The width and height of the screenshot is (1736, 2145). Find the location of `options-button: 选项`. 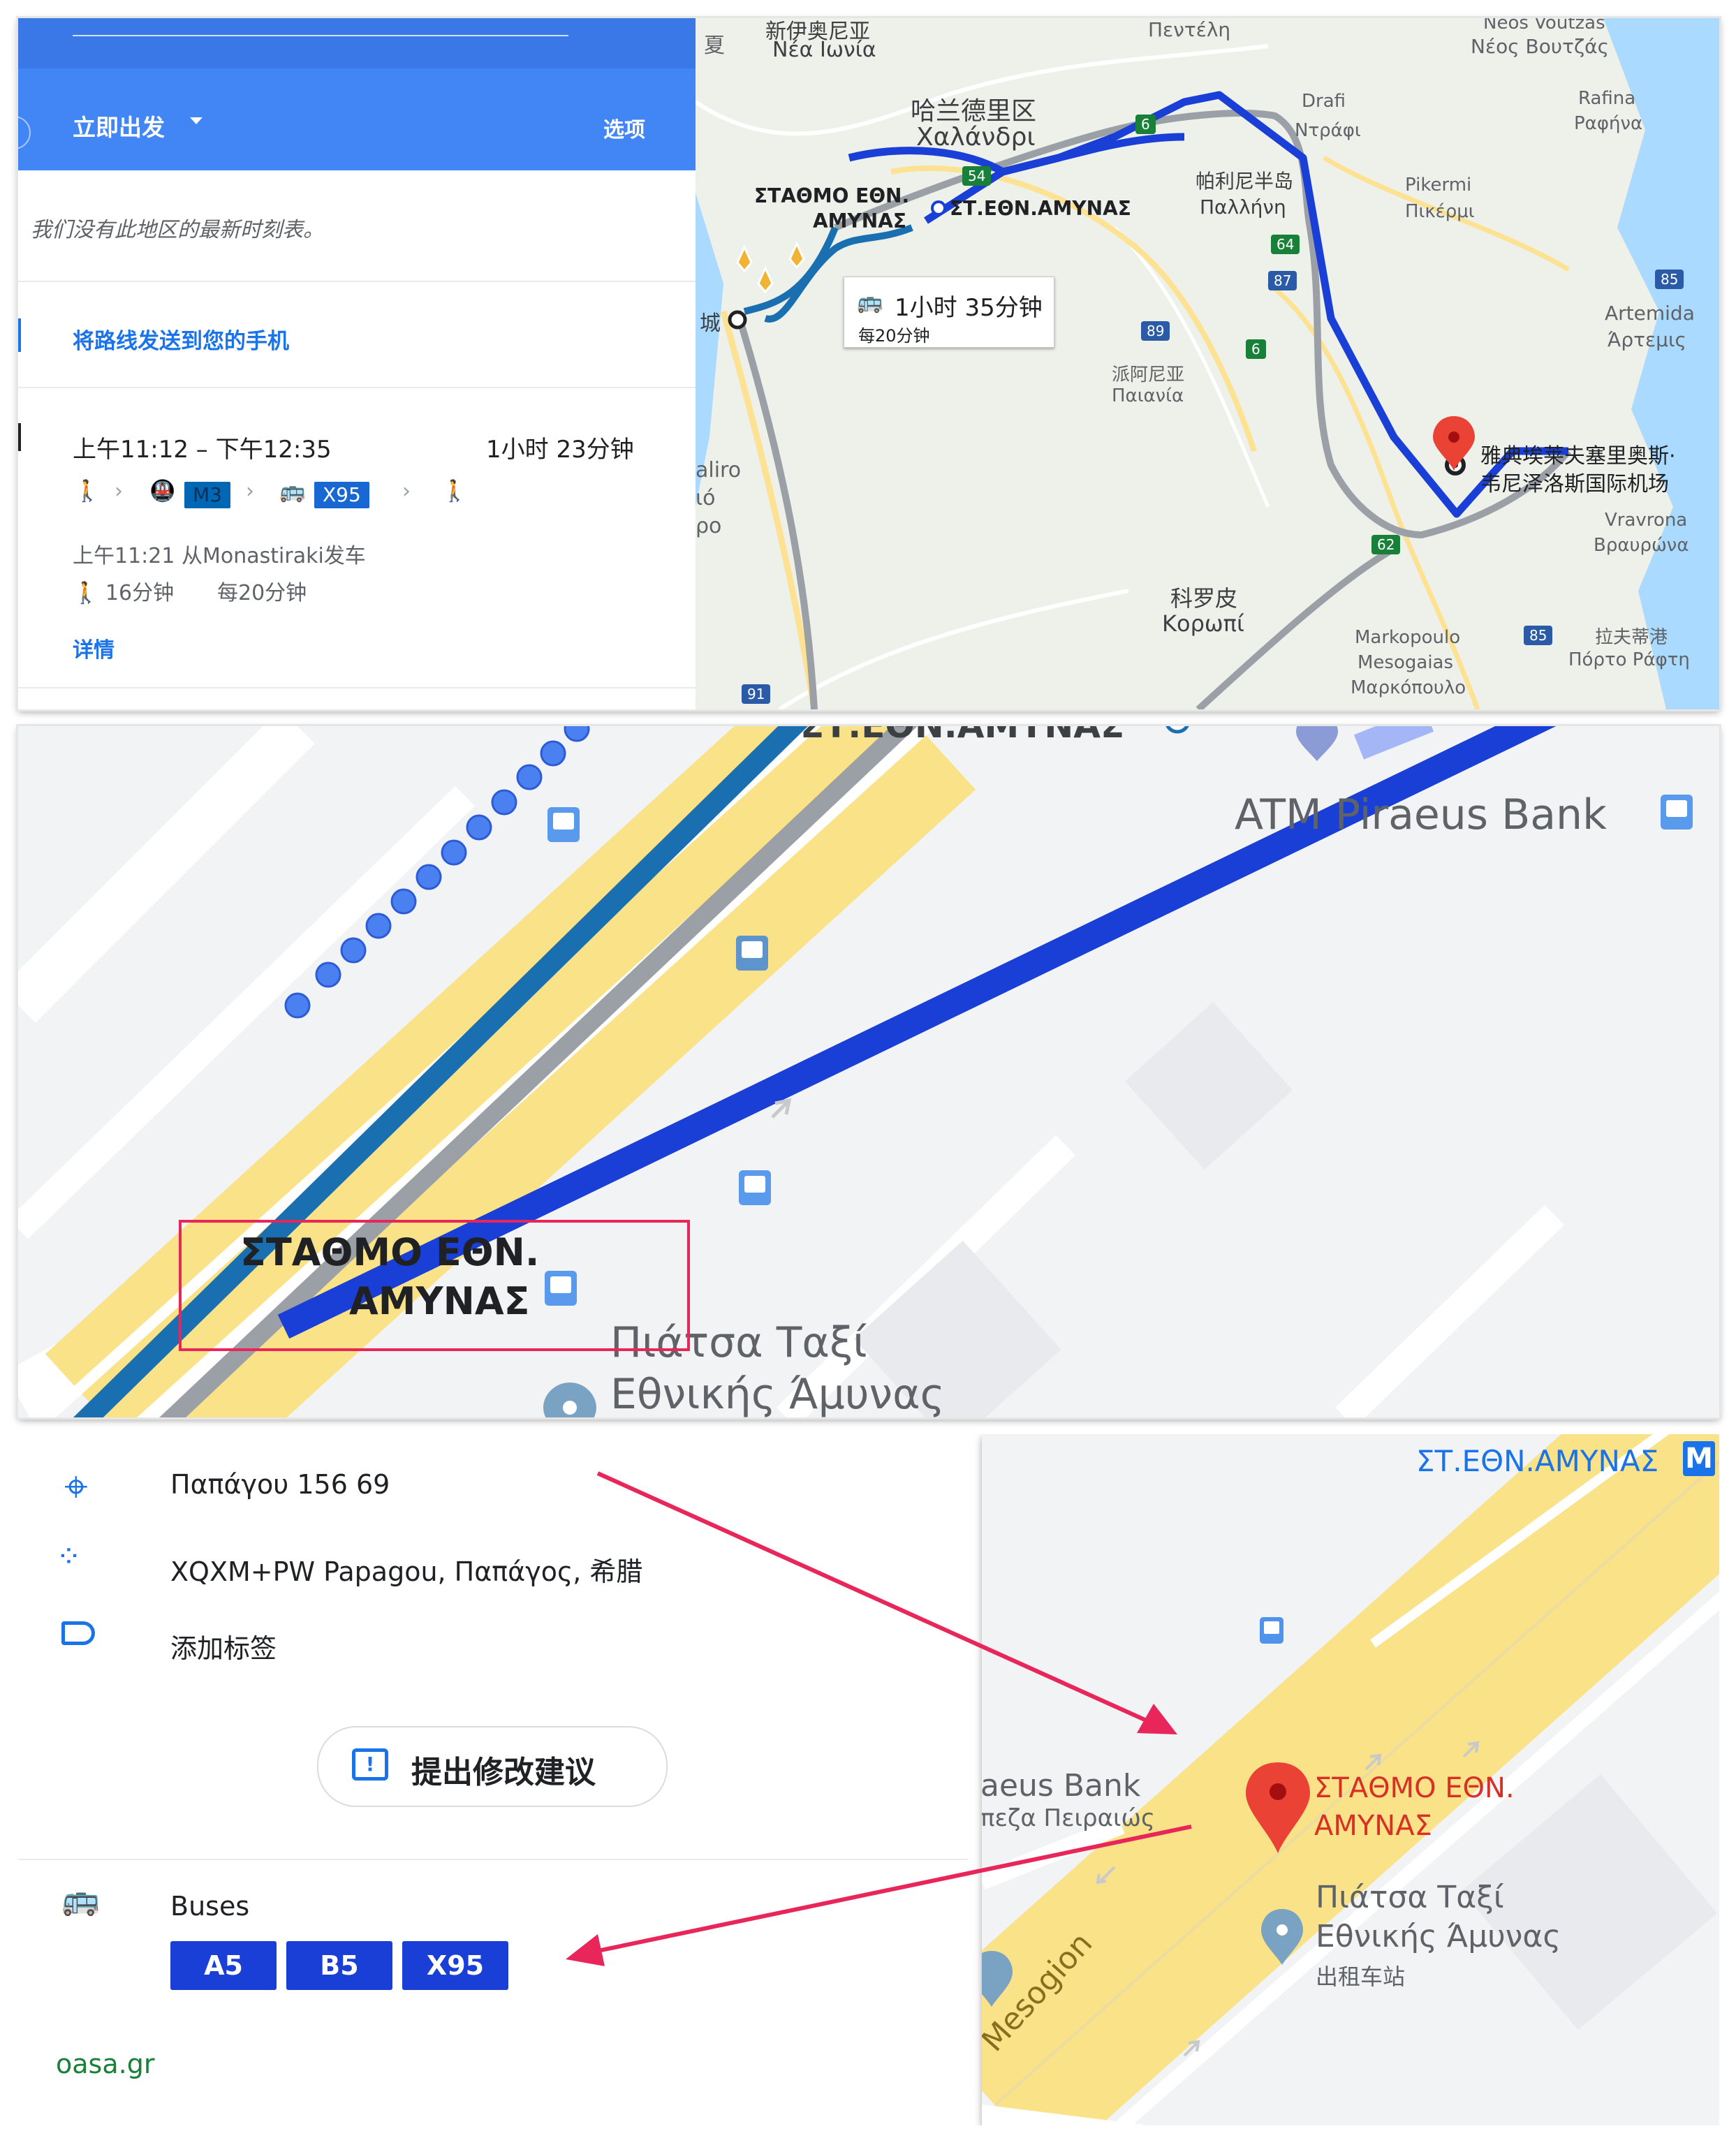

options-button: 选项 is located at coordinates (624, 128).